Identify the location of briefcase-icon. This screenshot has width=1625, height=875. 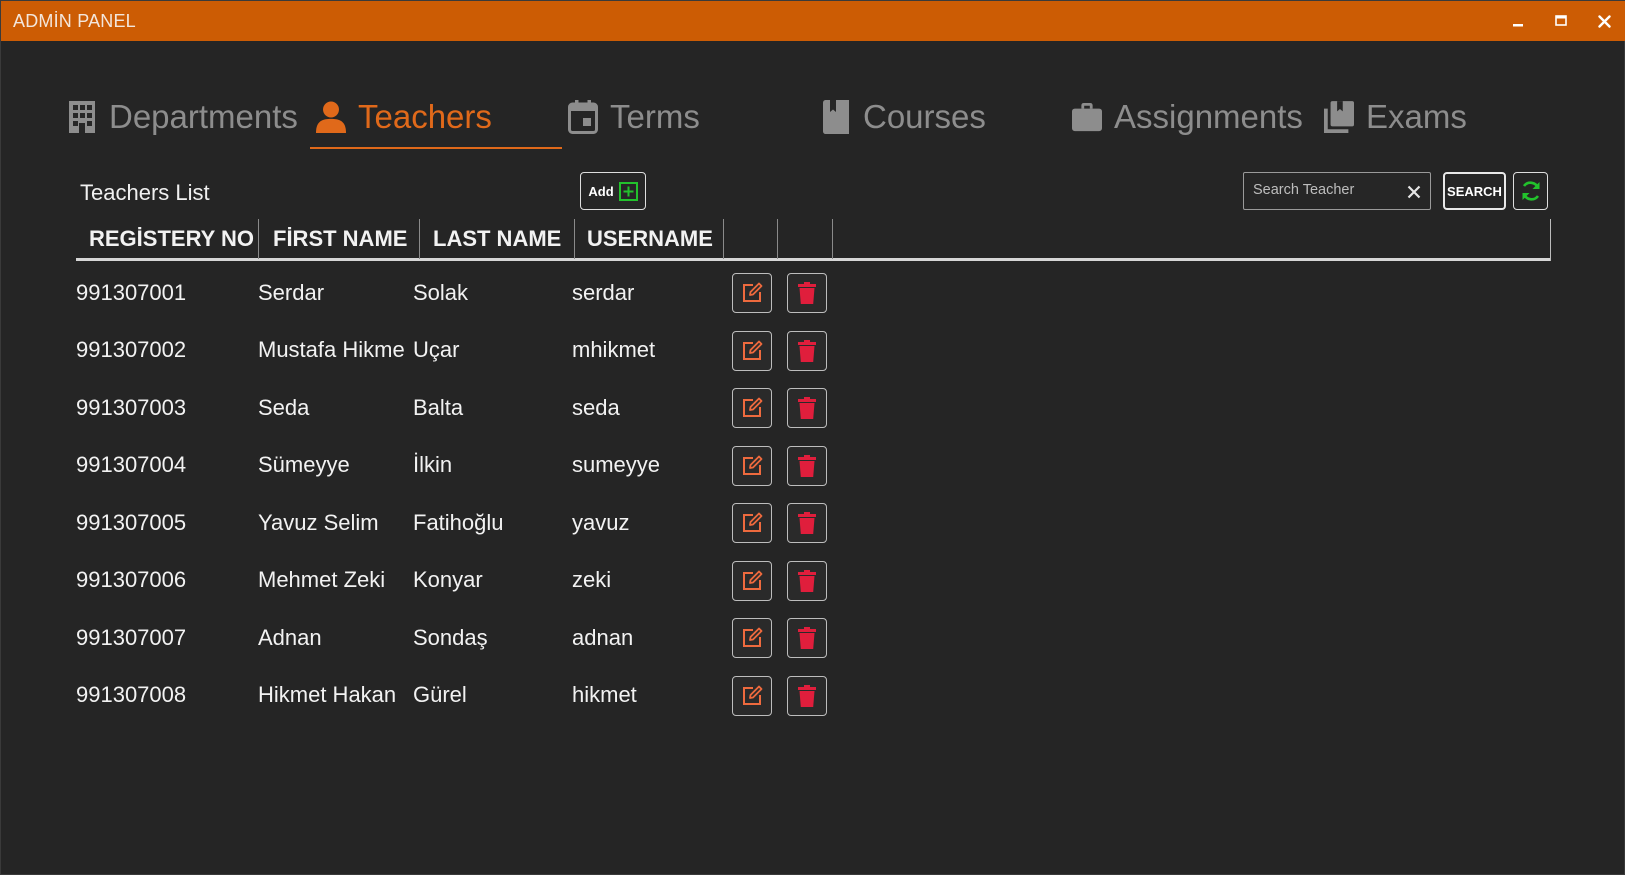
(1087, 117).